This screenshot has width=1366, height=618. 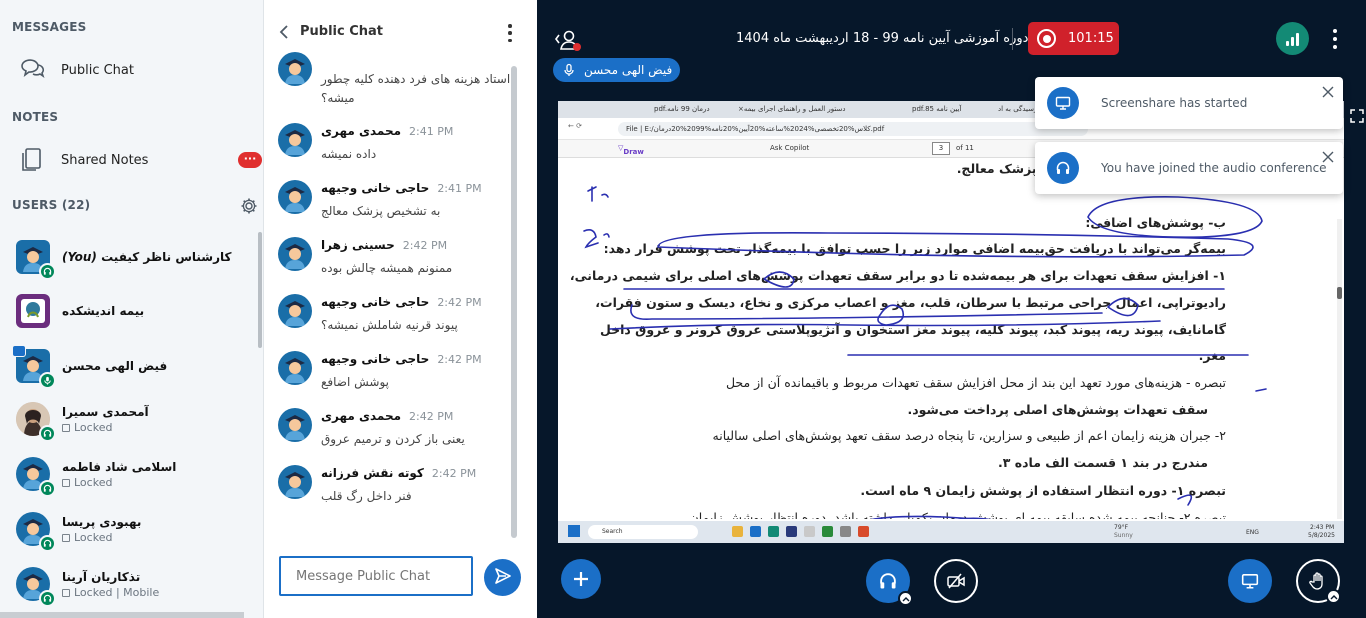 I want to click on user-list-item: فیض الهی محسن, so click(x=134, y=366).